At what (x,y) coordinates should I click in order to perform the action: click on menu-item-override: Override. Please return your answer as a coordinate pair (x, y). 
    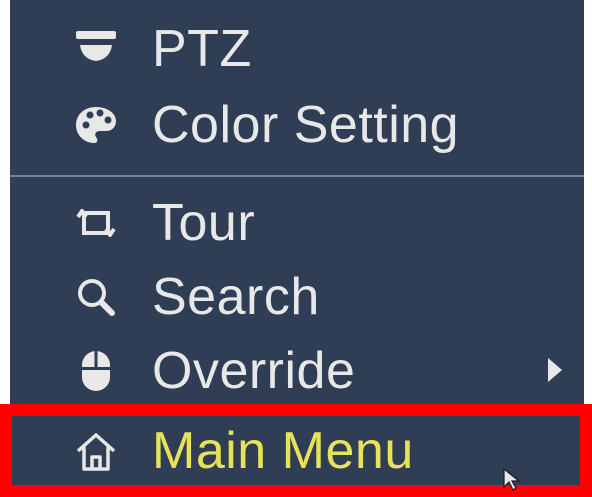
    Looking at the image, I should click on (297, 371).